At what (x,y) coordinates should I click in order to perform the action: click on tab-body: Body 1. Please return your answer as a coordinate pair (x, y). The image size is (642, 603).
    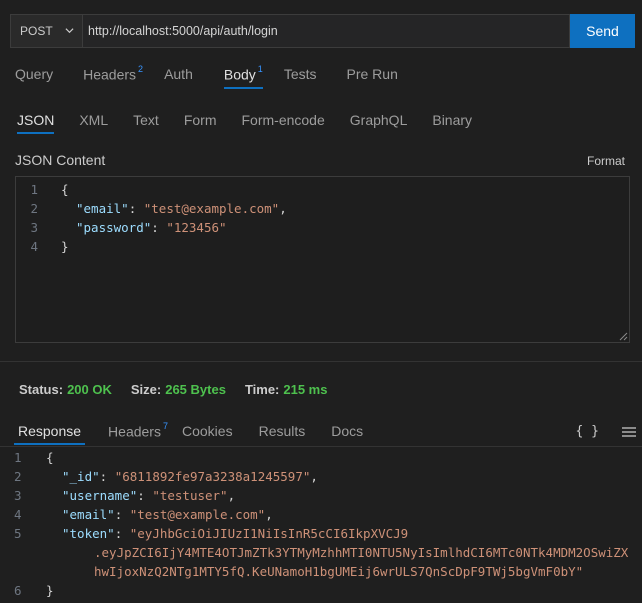
    Looking at the image, I should click on (243, 76).